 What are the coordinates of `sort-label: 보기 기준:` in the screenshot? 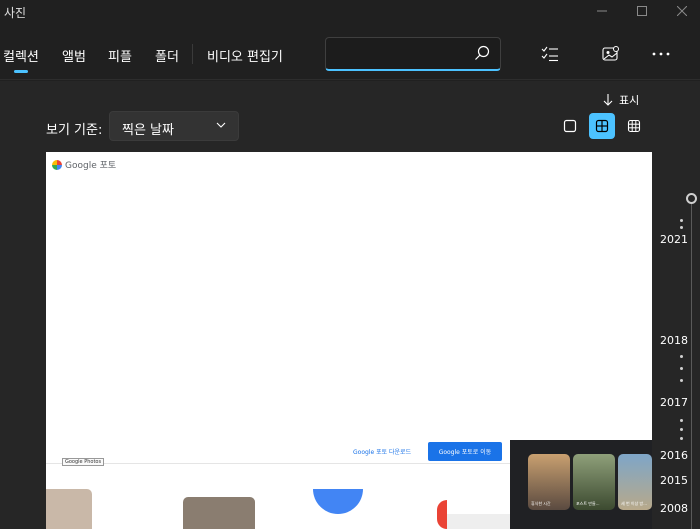 It's located at (74, 130).